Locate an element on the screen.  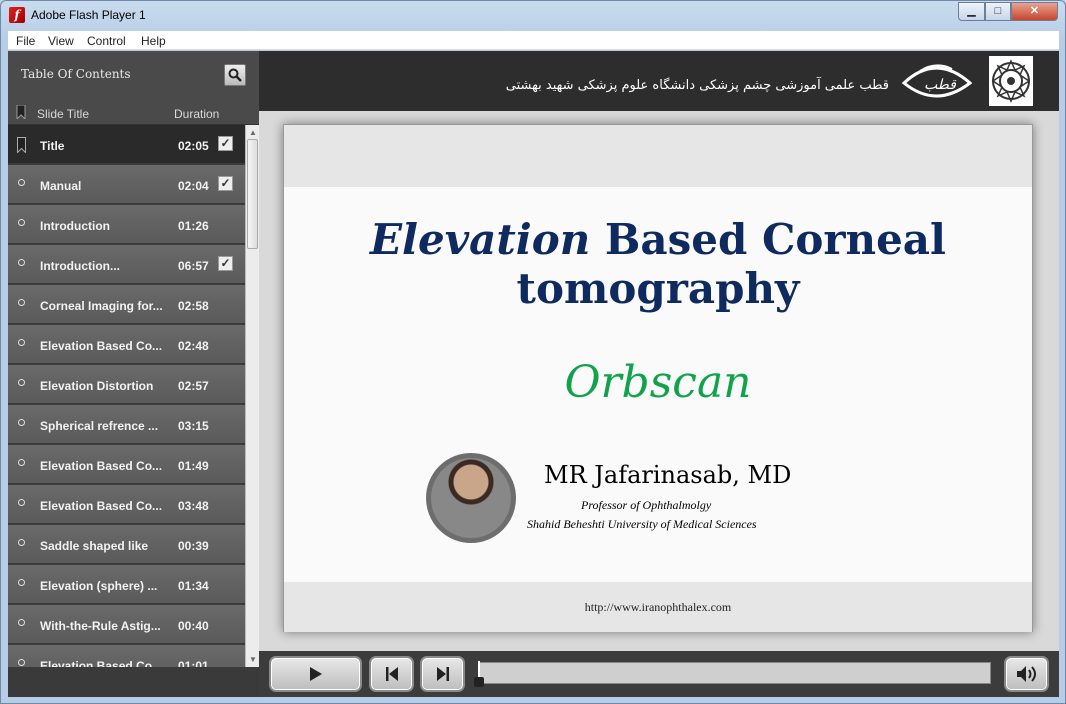
toc-header: Table Of Contents is located at coordinates (133, 75).